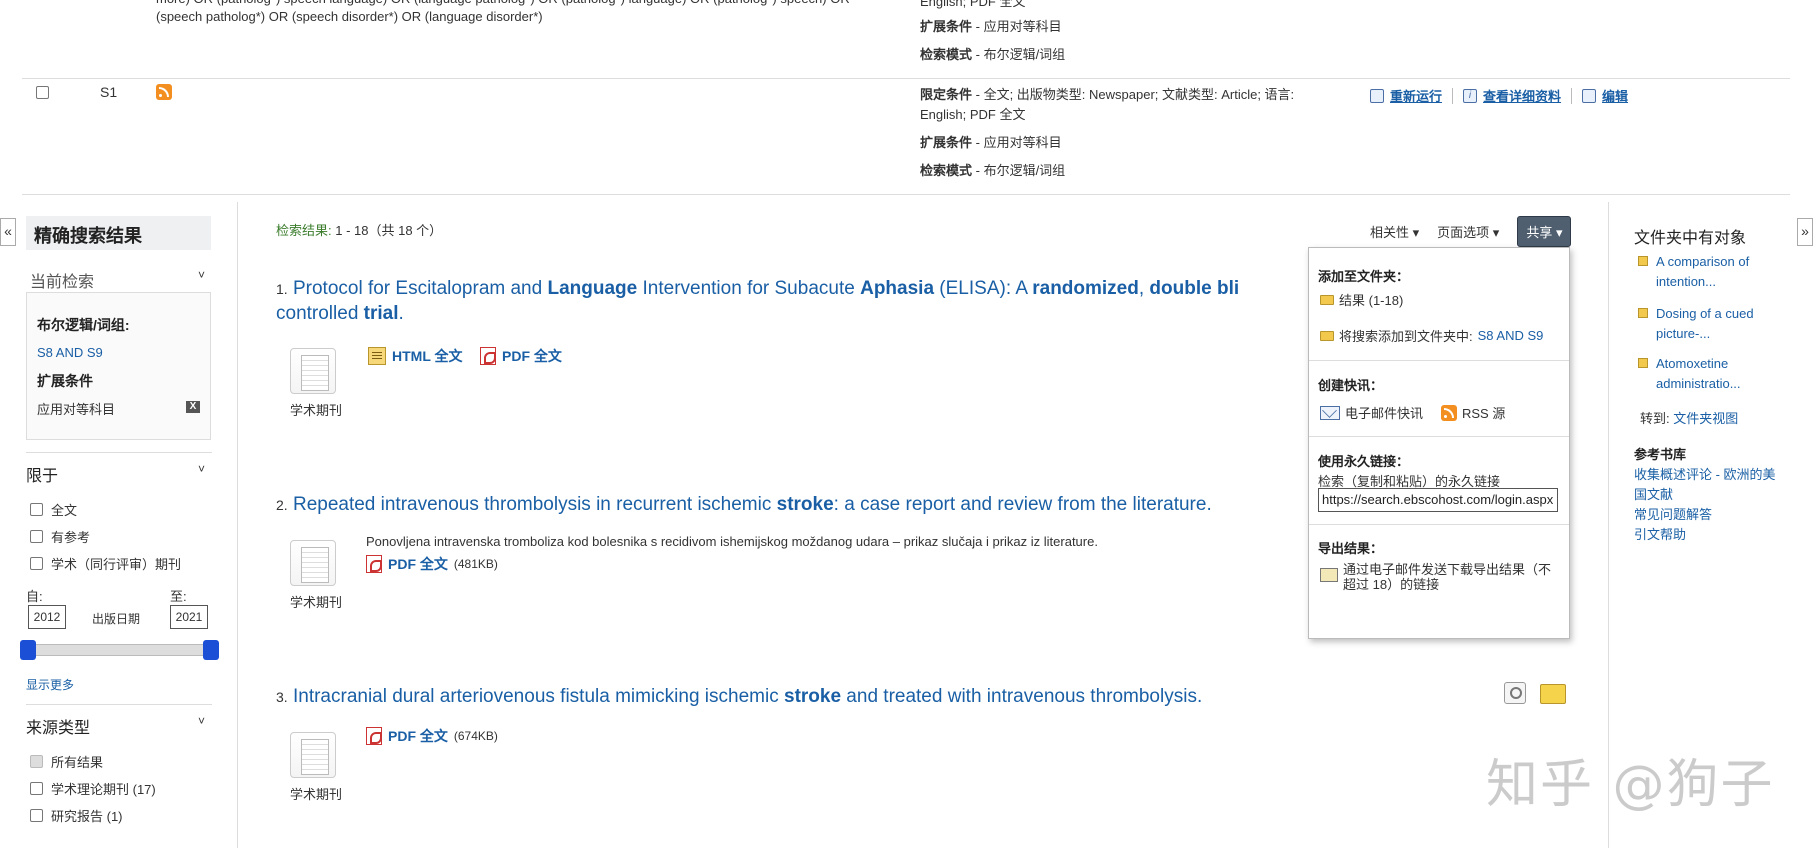 The width and height of the screenshot is (1814, 848). I want to click on slider-handle-start, so click(28, 650).